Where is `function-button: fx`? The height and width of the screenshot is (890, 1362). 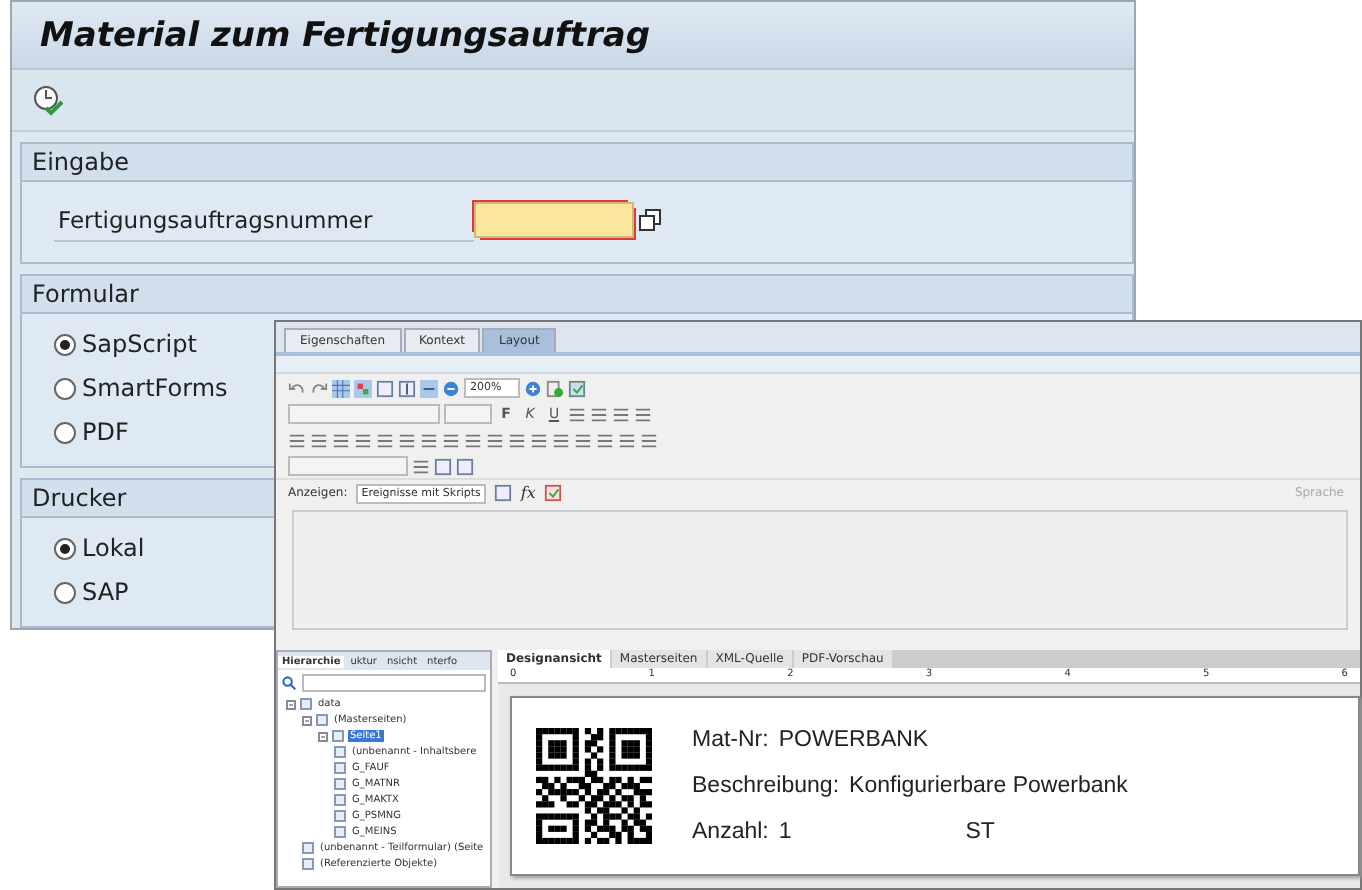
function-button: fx is located at coordinates (528, 493).